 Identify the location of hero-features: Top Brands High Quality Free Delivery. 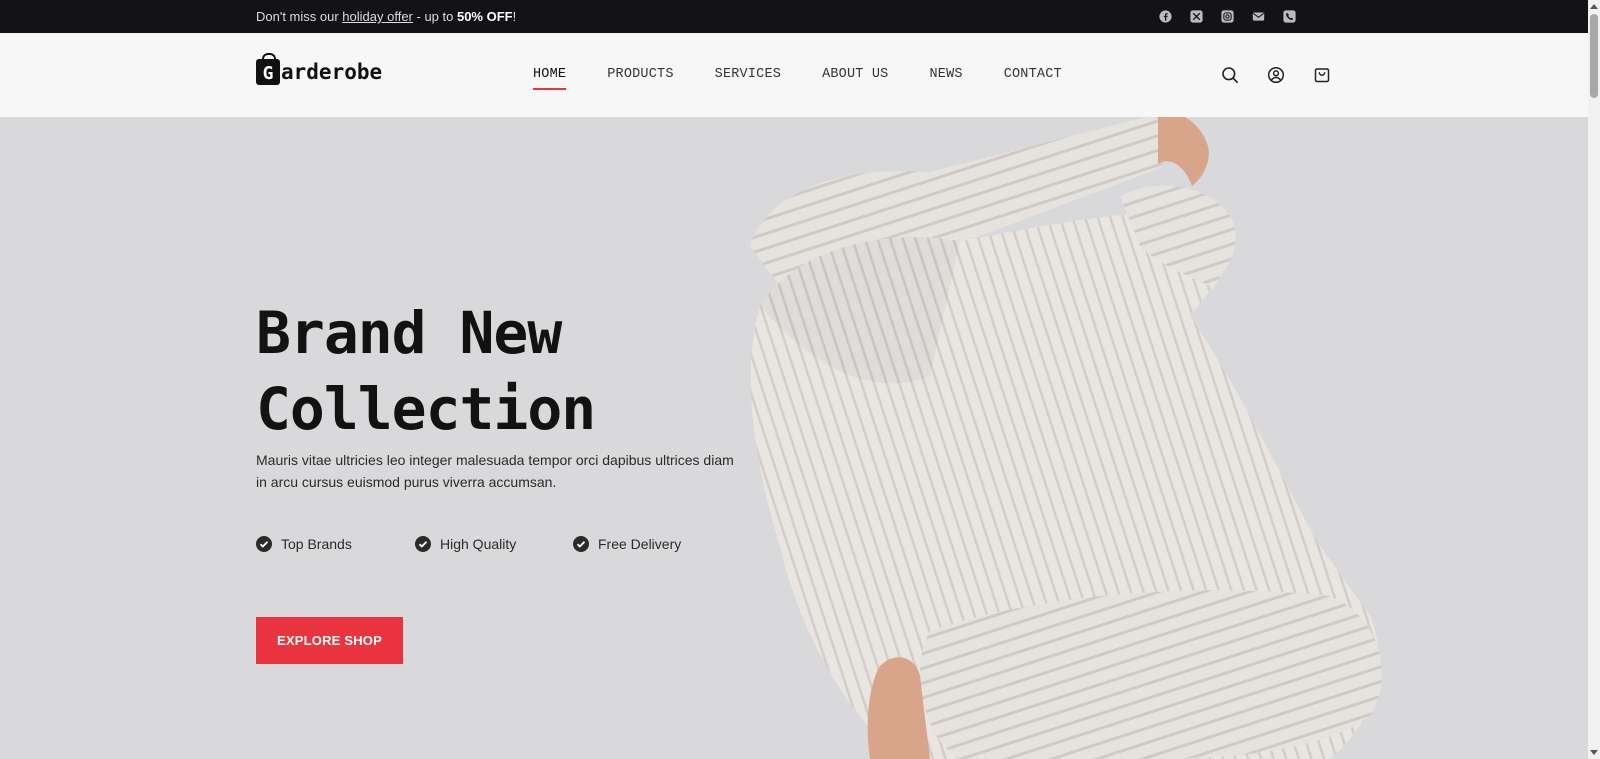
(468, 544).